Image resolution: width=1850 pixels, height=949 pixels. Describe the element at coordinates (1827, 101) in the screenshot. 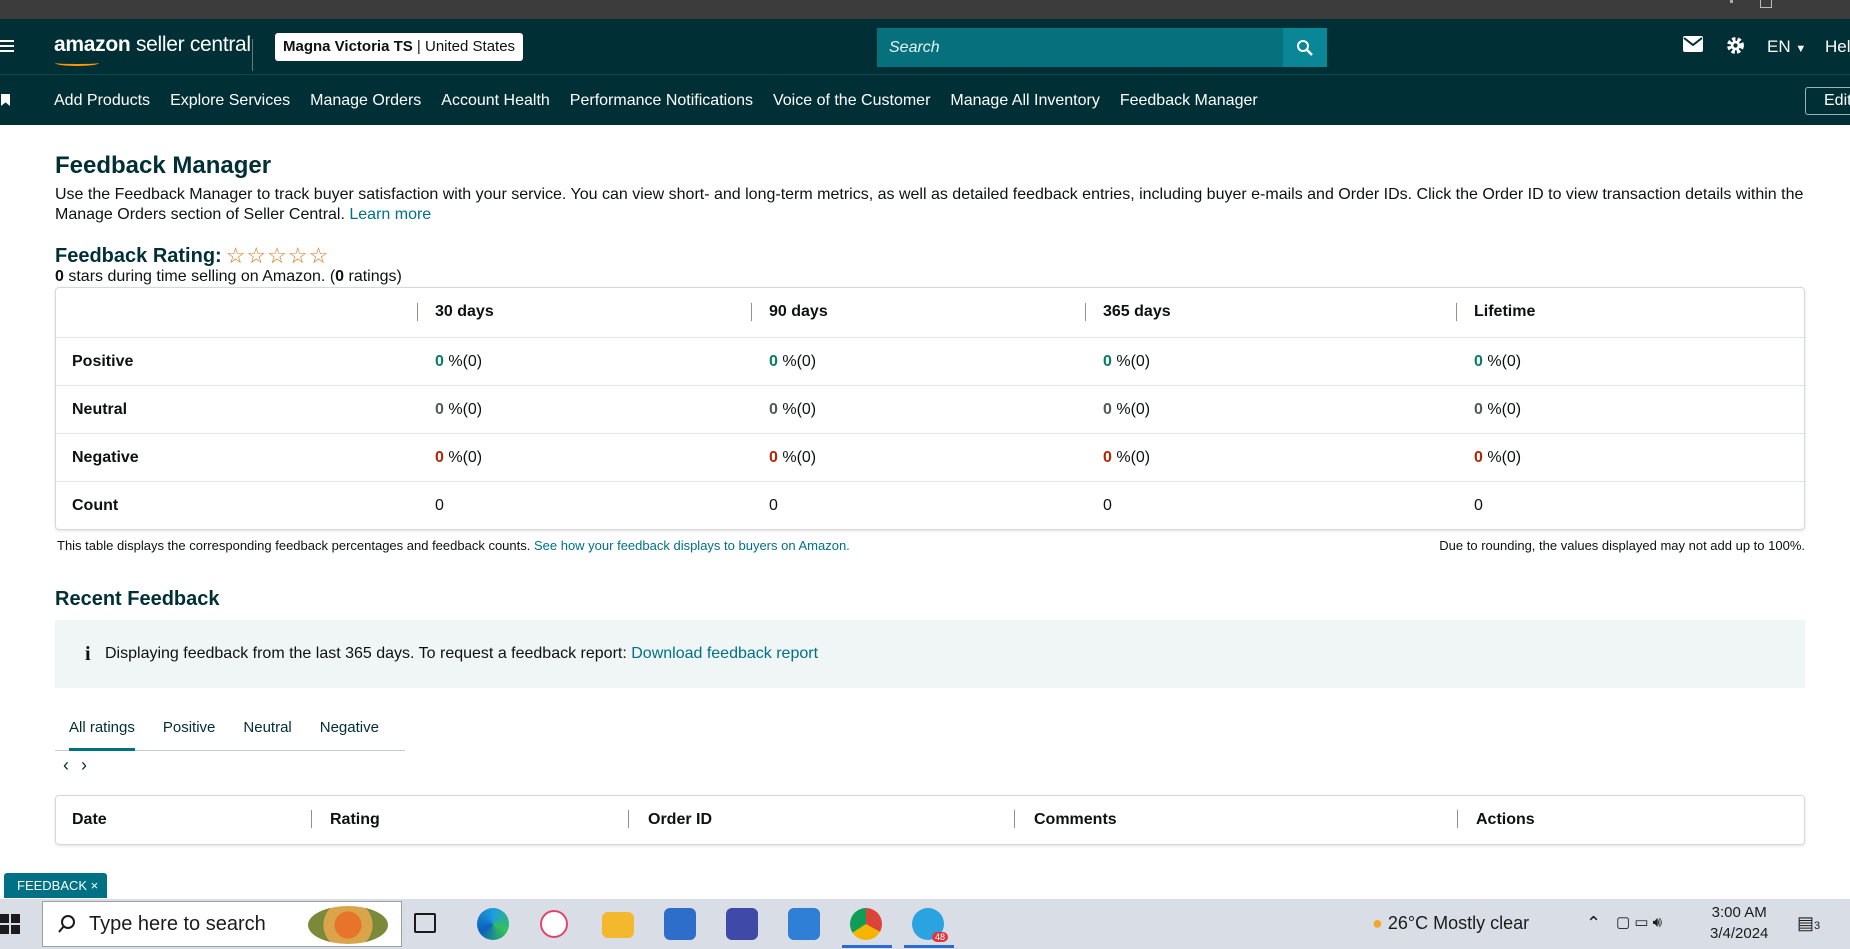

I see `edit-button: Edit` at that location.